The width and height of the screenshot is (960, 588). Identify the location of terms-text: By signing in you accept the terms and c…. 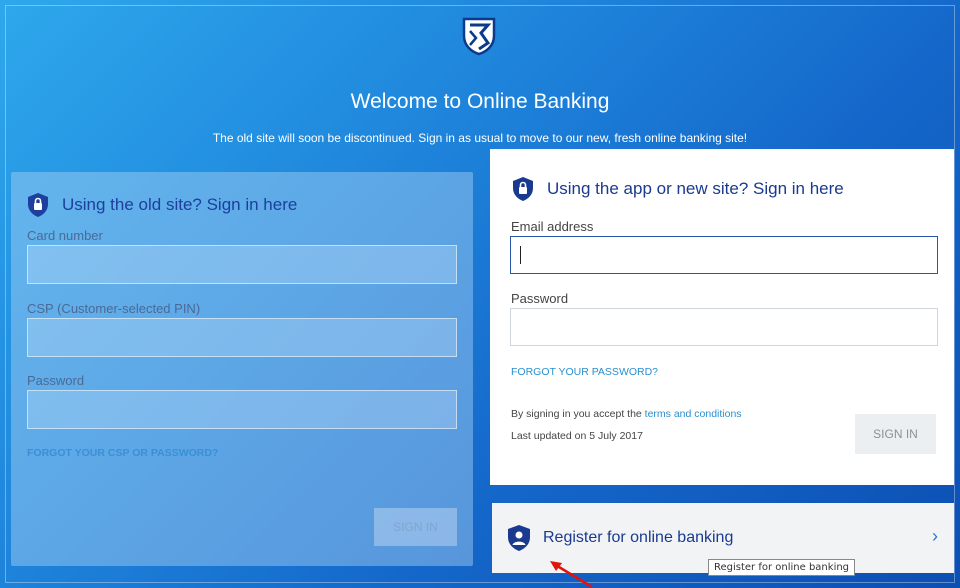
(626, 414).